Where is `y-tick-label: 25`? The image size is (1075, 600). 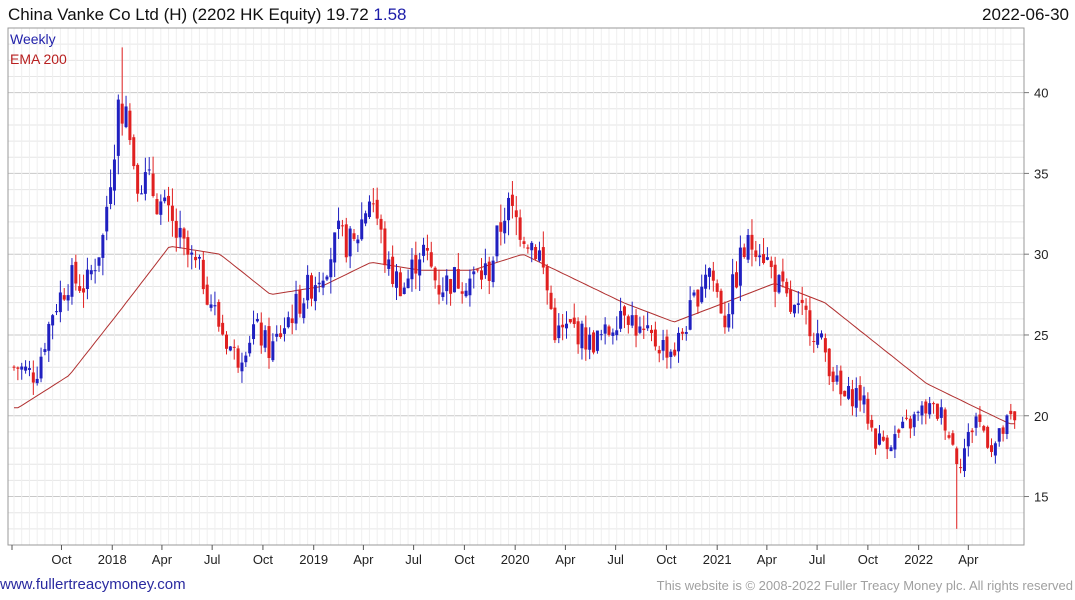
y-tick-label: 25 is located at coordinates (1041, 335).